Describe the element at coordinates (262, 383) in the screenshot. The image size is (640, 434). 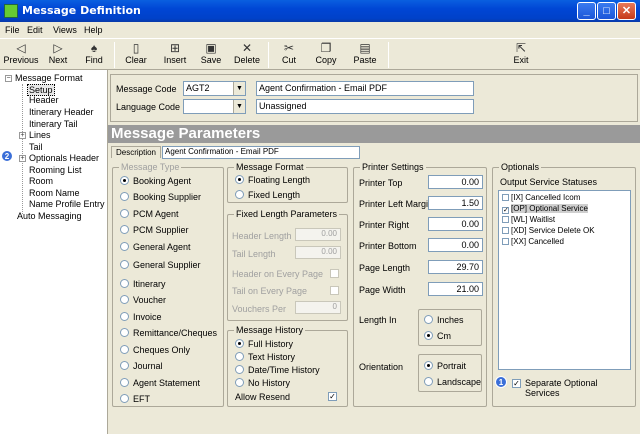
I see `radio-no-history: No History` at that location.